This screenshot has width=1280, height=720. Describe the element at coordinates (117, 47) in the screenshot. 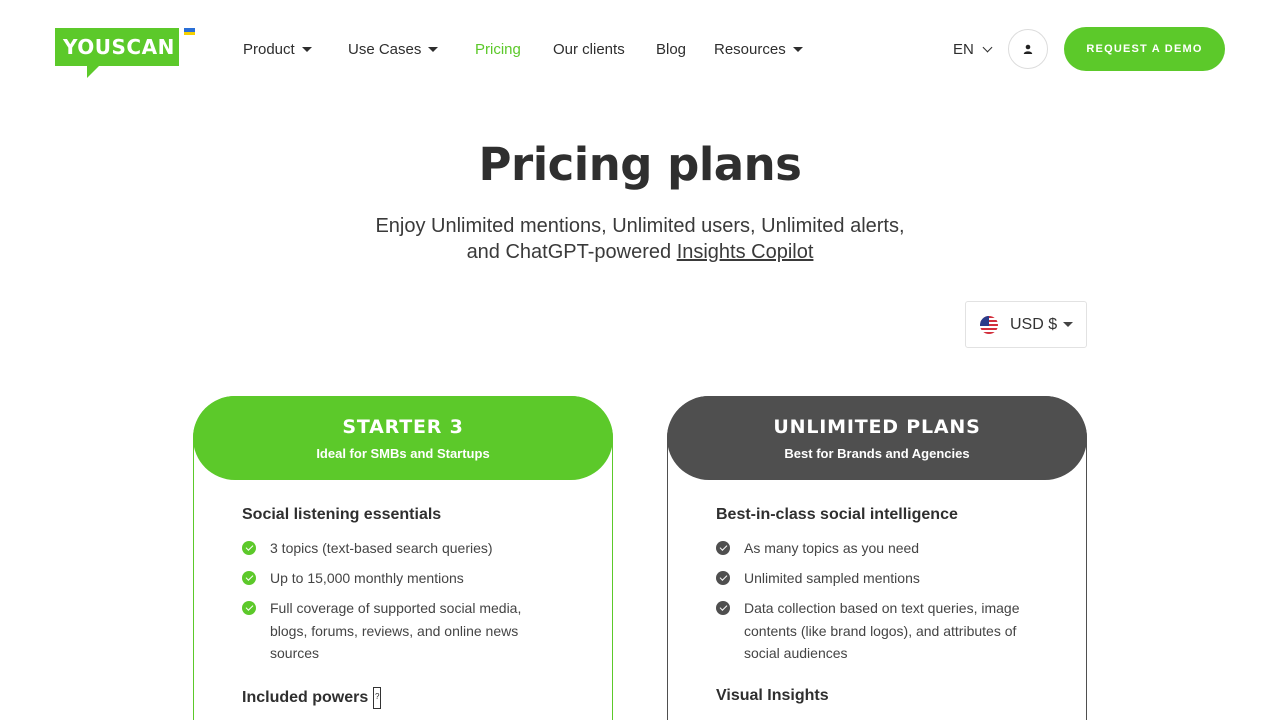

I see `logo-text: YOUSCAN` at that location.